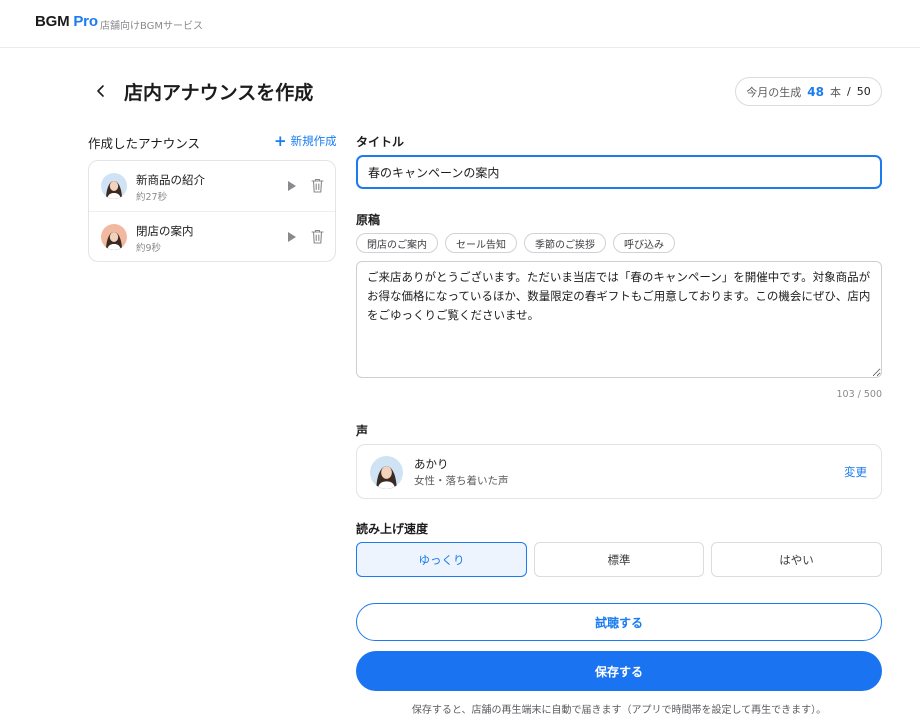  Describe the element at coordinates (313, 141) in the screenshot. I see `new-announcement-label: 新規作成` at that location.